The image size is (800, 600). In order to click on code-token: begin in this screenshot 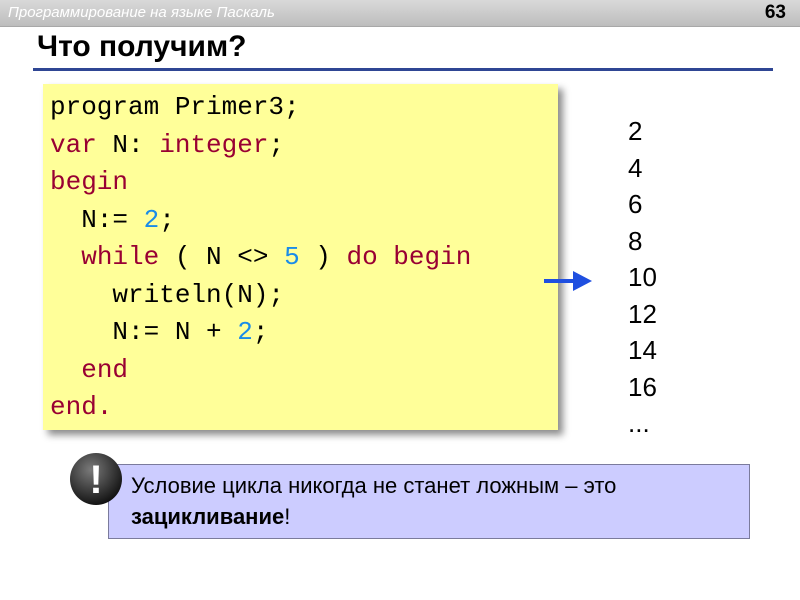, I will do `click(89, 182)`.